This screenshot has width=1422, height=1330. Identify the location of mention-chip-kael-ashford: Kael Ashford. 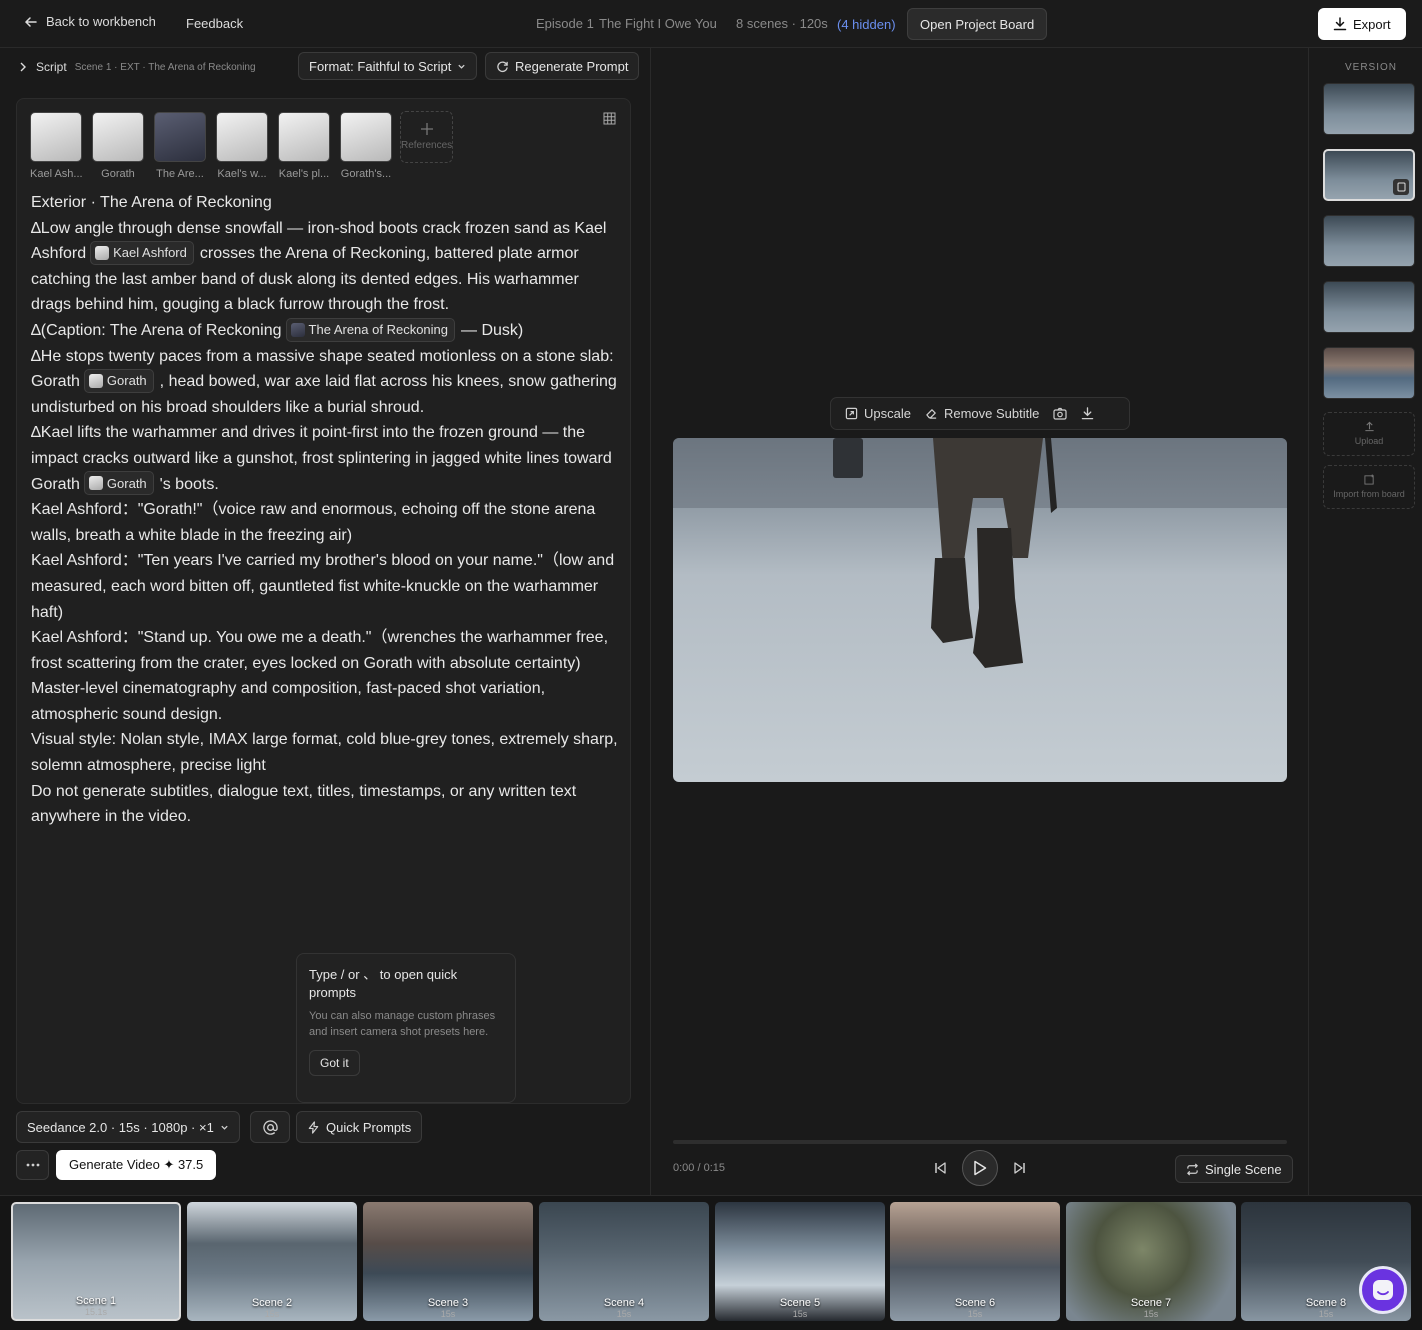
(142, 252).